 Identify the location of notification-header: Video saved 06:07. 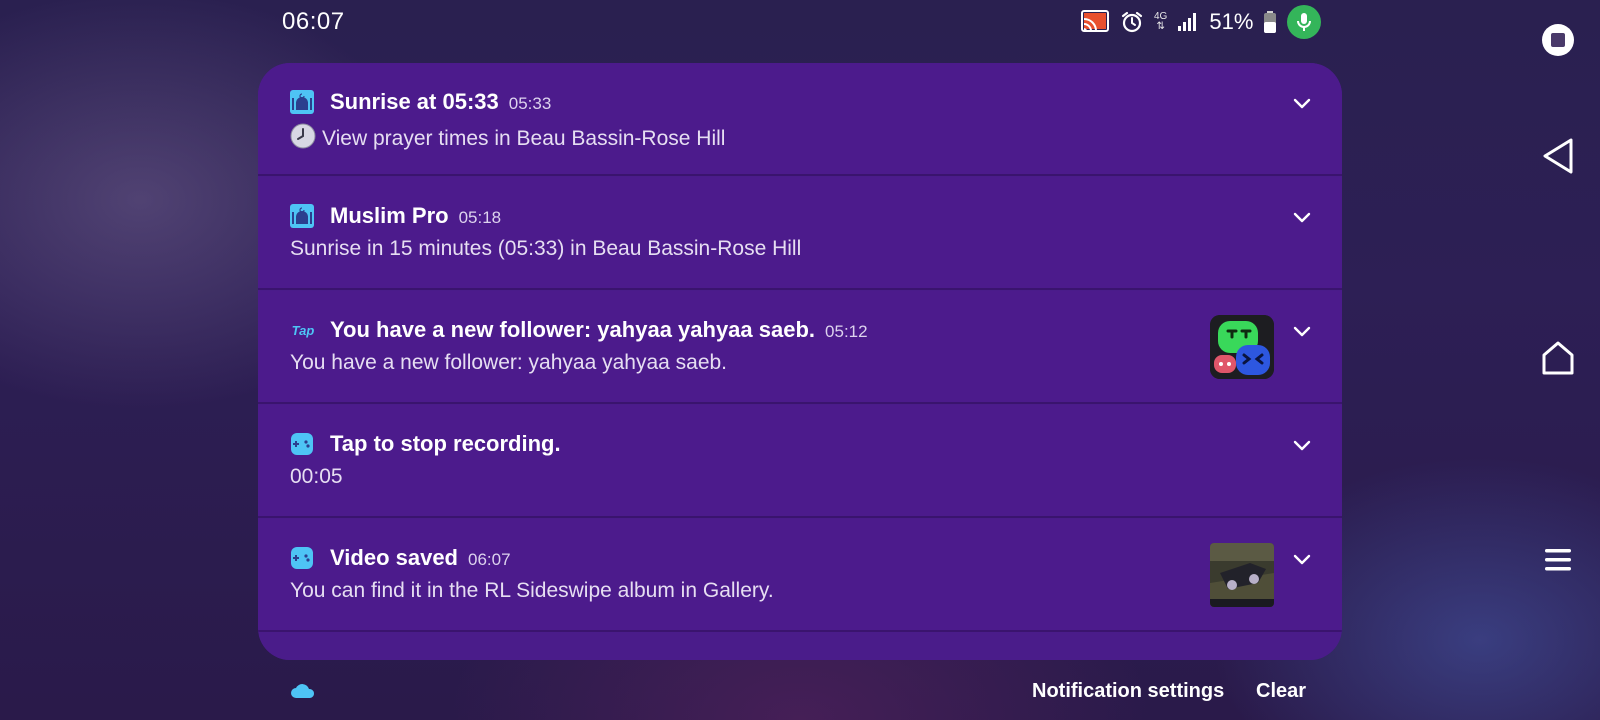
(420, 558).